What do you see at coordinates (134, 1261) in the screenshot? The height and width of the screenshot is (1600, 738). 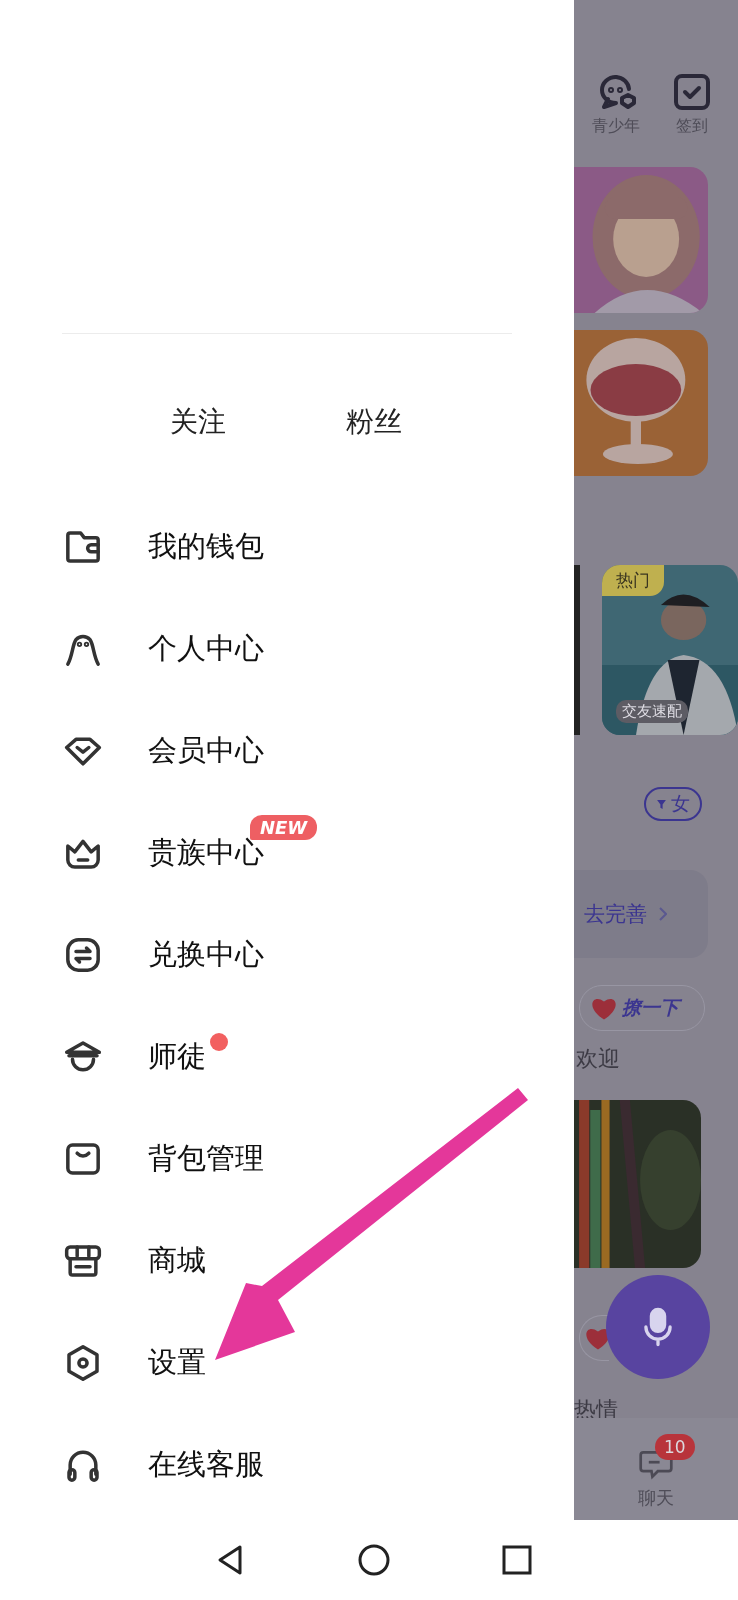 I see `menu-item: 商城` at bounding box center [134, 1261].